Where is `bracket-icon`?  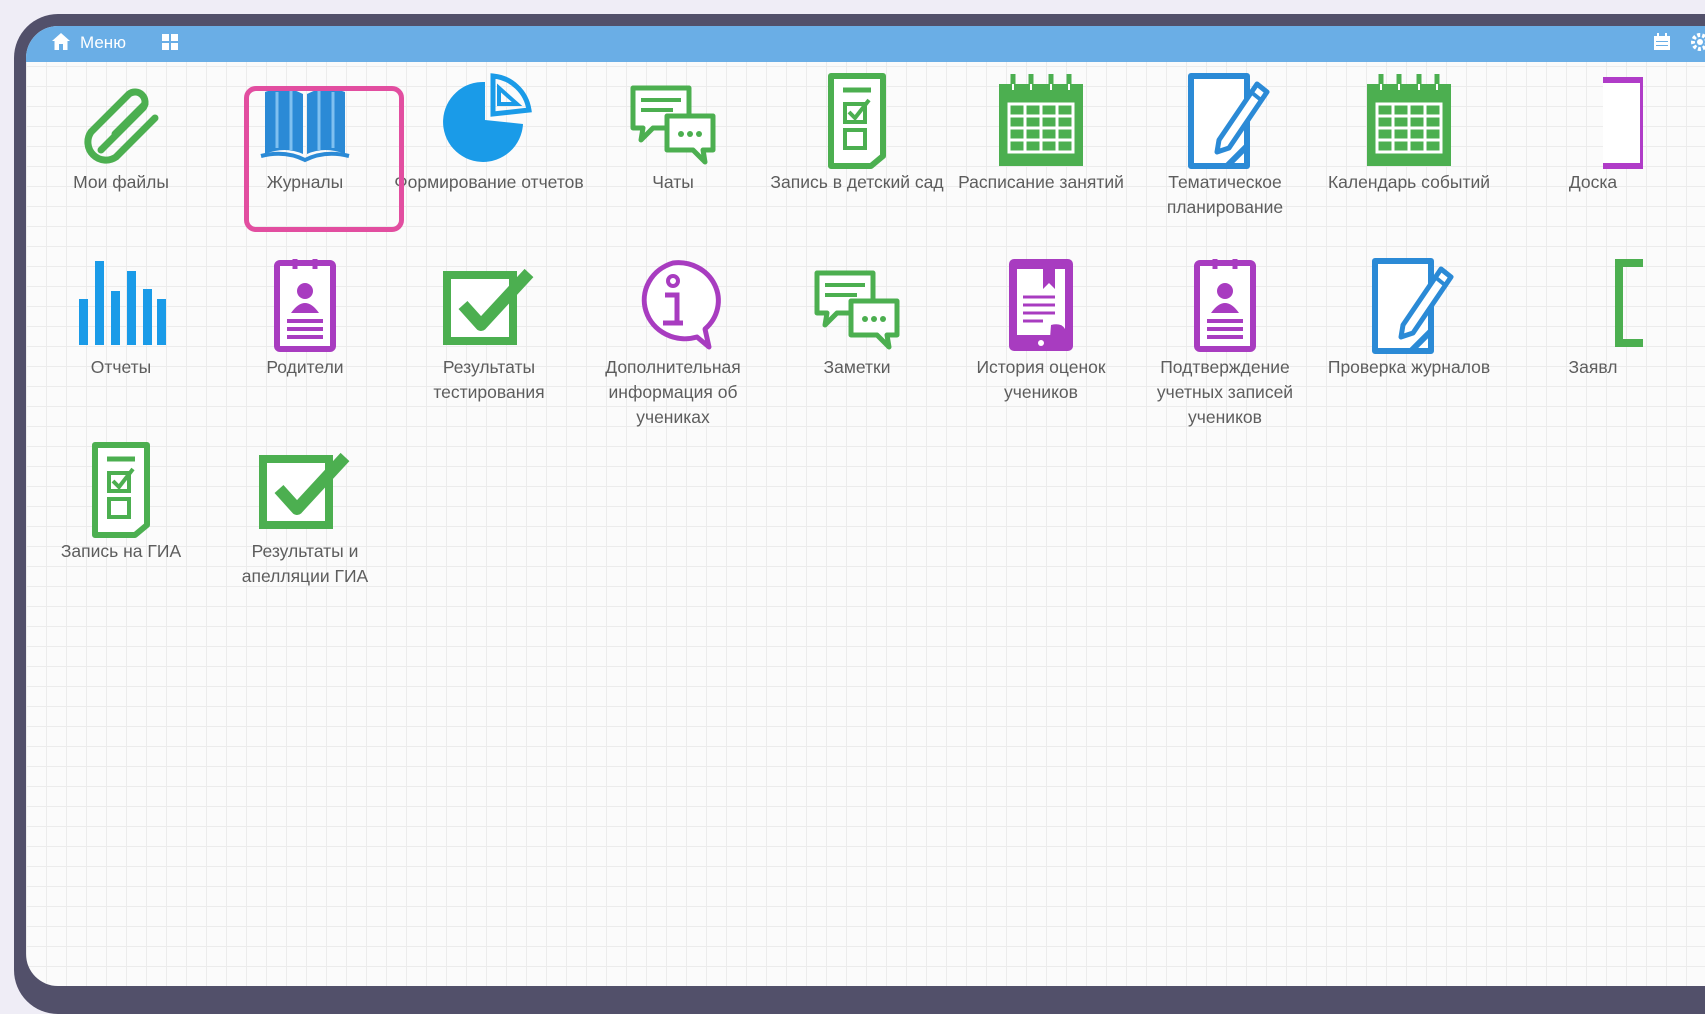
bracket-icon is located at coordinates (1629, 303).